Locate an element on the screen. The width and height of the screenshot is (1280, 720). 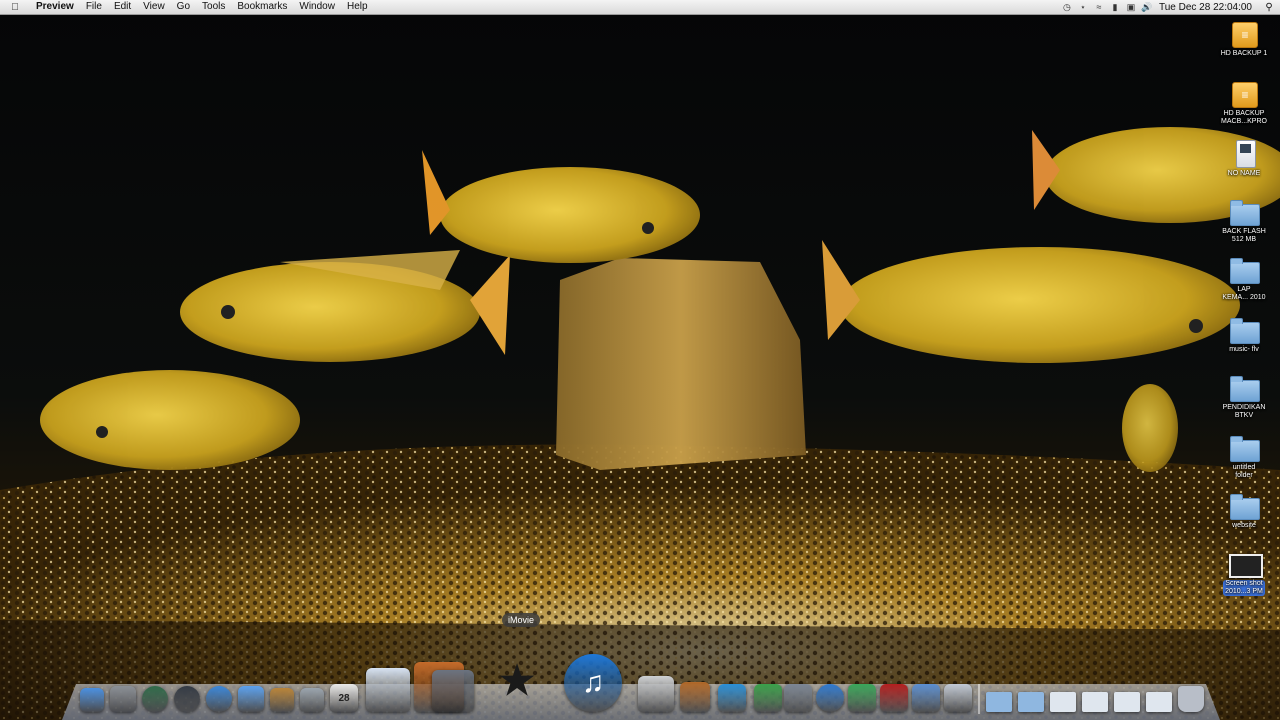
imovie-icon: ★ is located at coordinates (517, 681).